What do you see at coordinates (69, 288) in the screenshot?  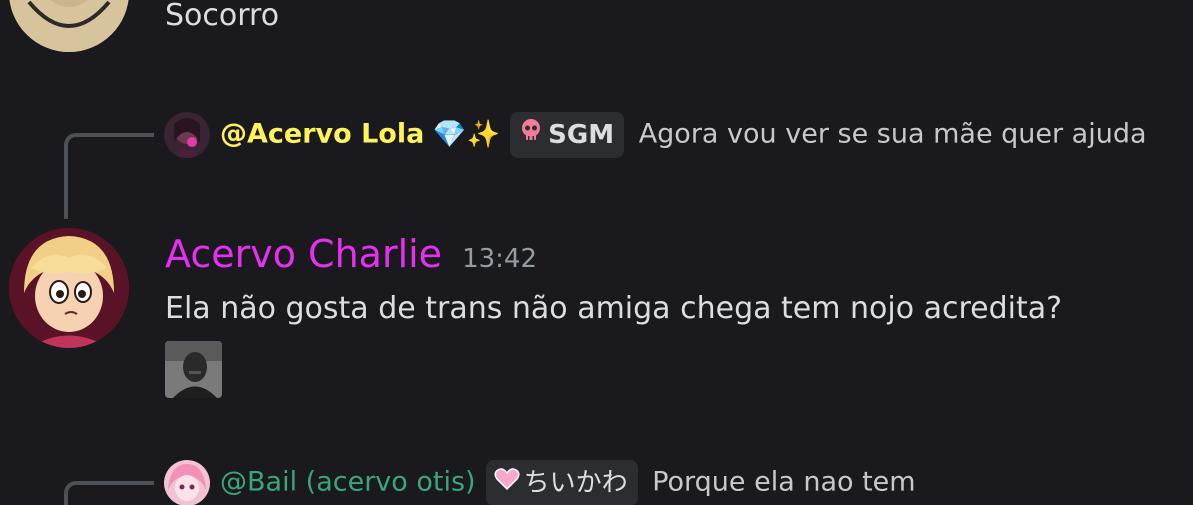 I see `avatar-acervo-charlie` at bounding box center [69, 288].